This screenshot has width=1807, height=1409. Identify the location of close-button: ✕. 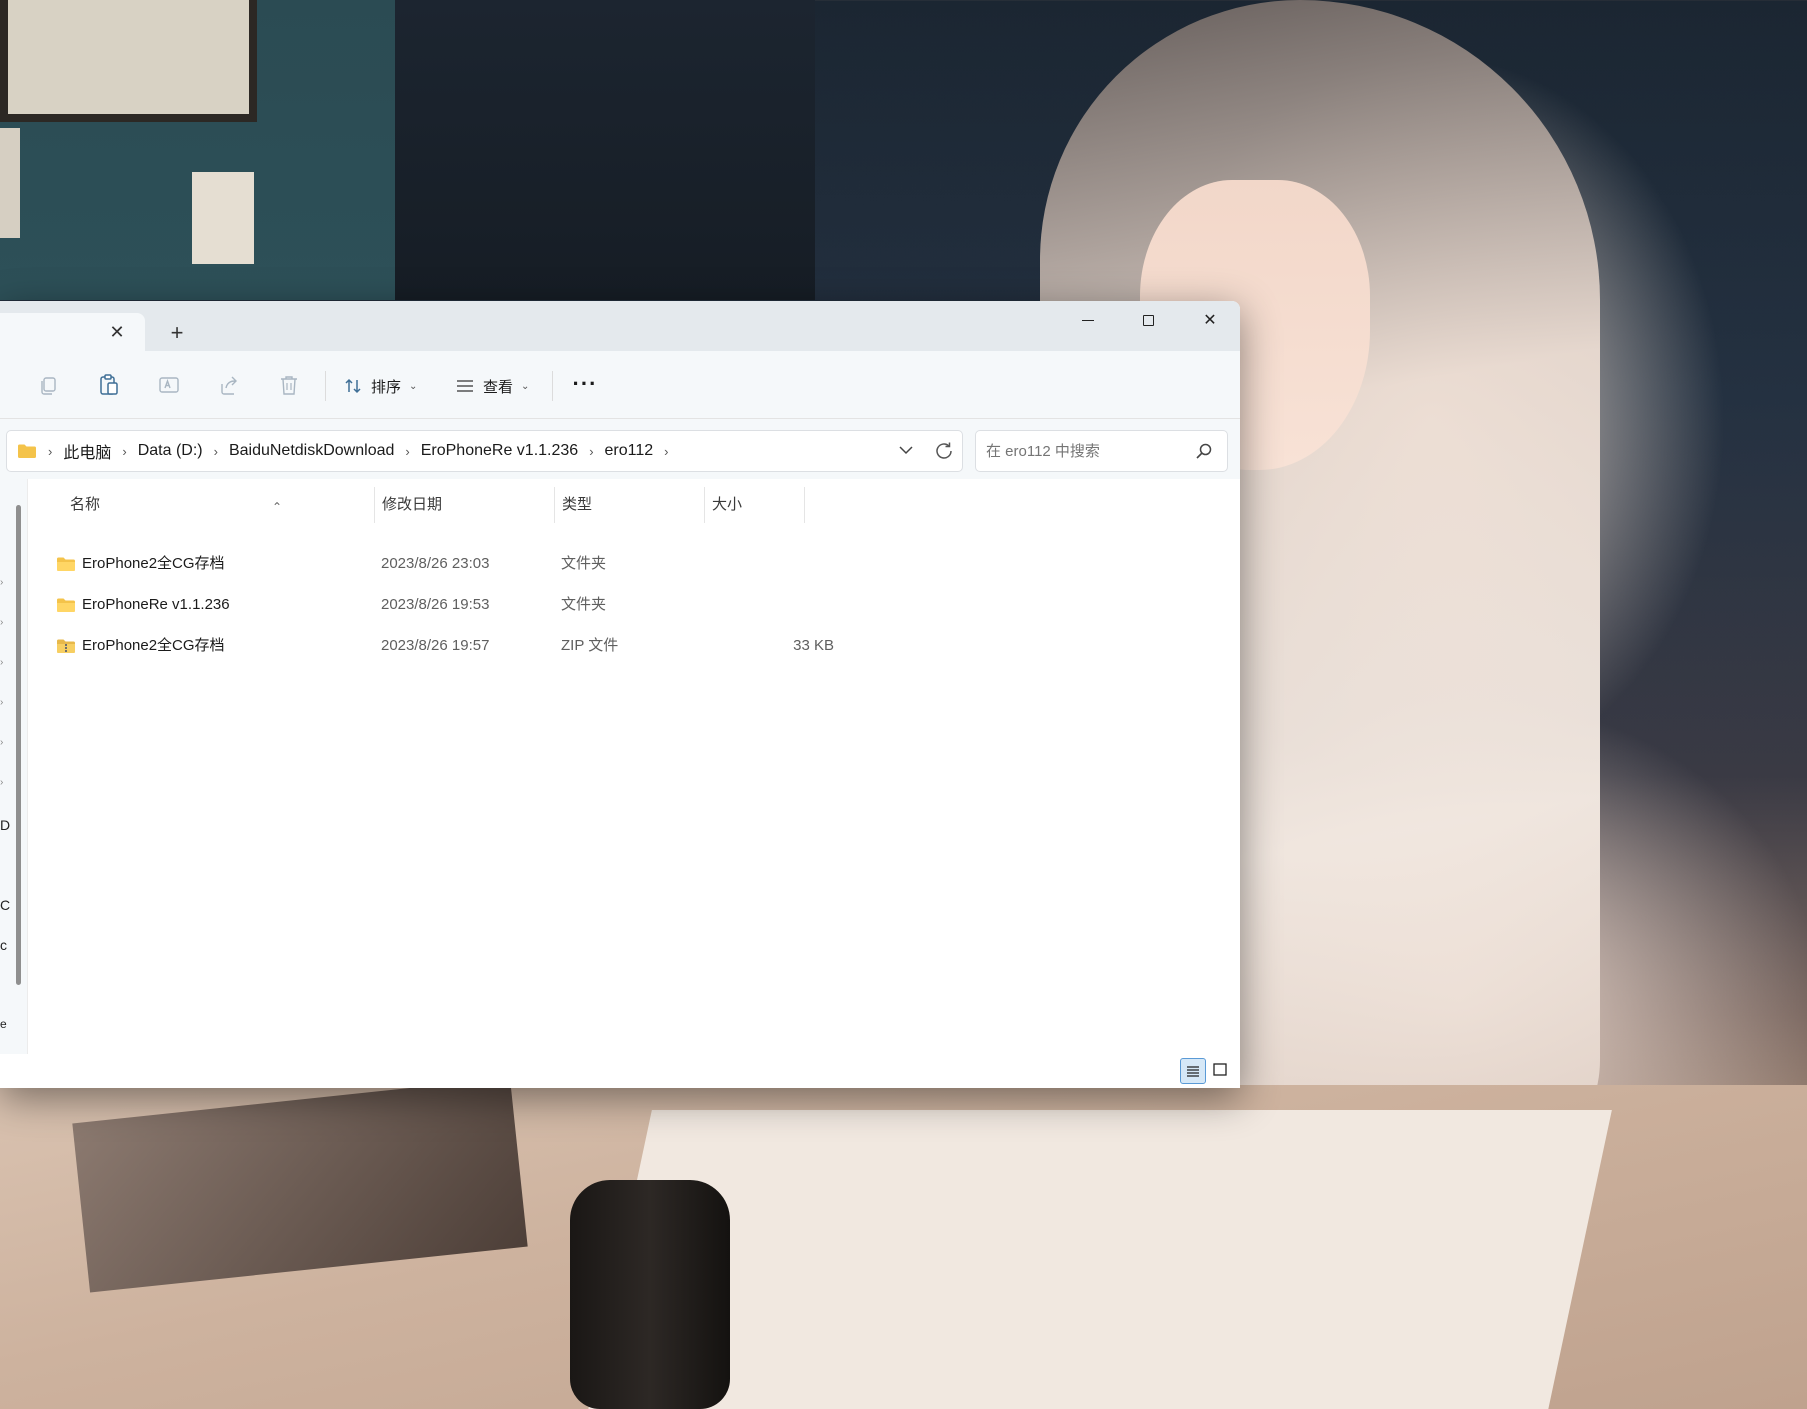
(1210, 321).